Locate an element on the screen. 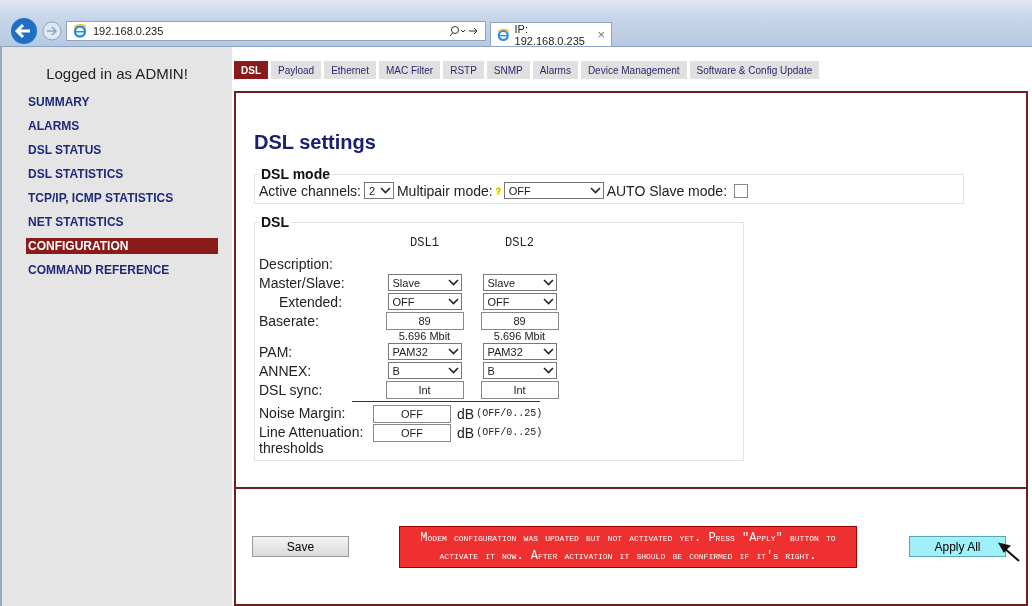 The width and height of the screenshot is (1032, 606). tab: RSTP is located at coordinates (463, 70).